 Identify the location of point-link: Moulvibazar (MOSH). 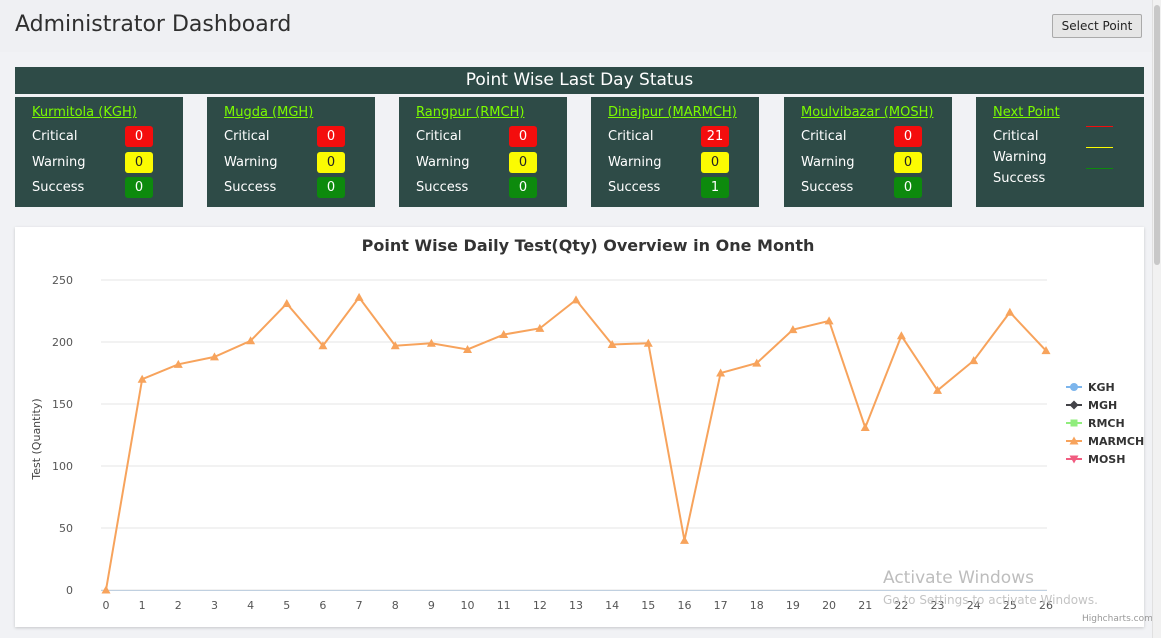
(867, 112).